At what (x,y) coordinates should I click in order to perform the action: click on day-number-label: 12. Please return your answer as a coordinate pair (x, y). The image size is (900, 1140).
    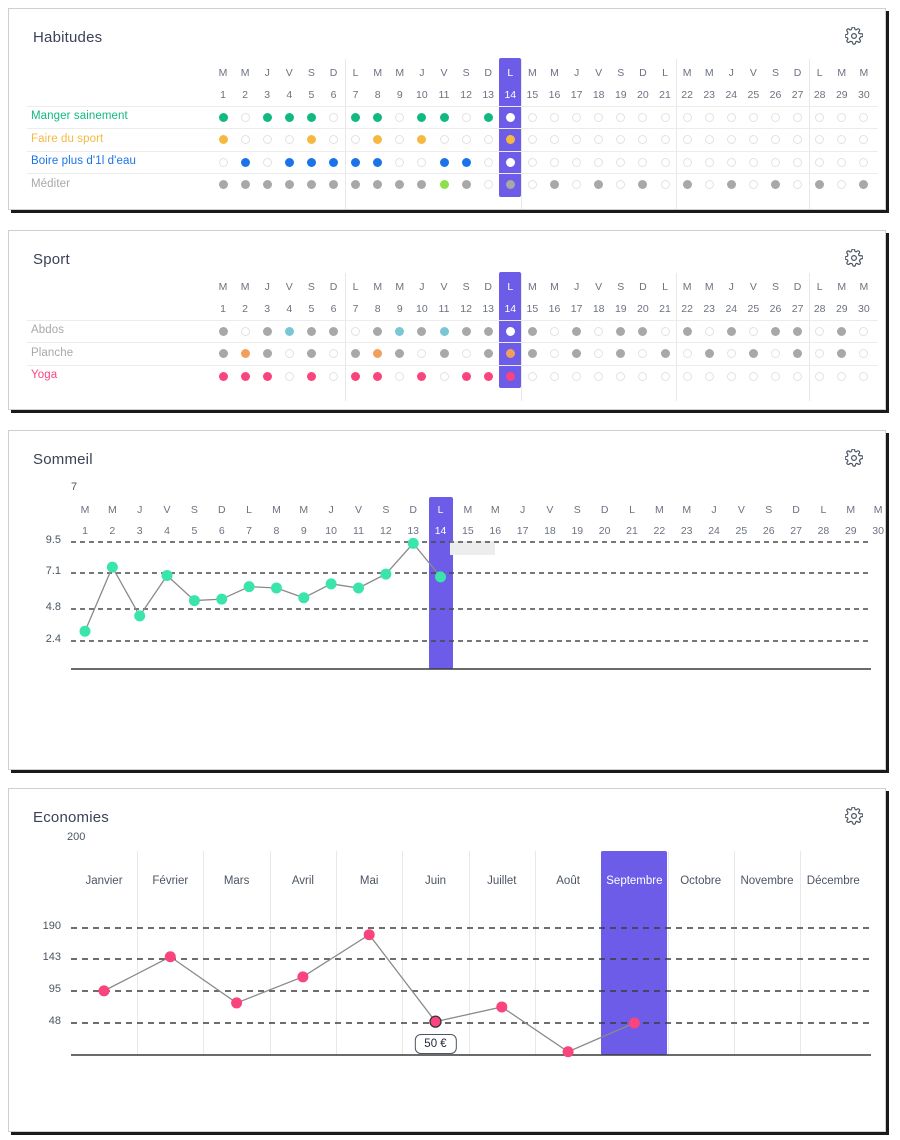
    Looking at the image, I should click on (466, 309).